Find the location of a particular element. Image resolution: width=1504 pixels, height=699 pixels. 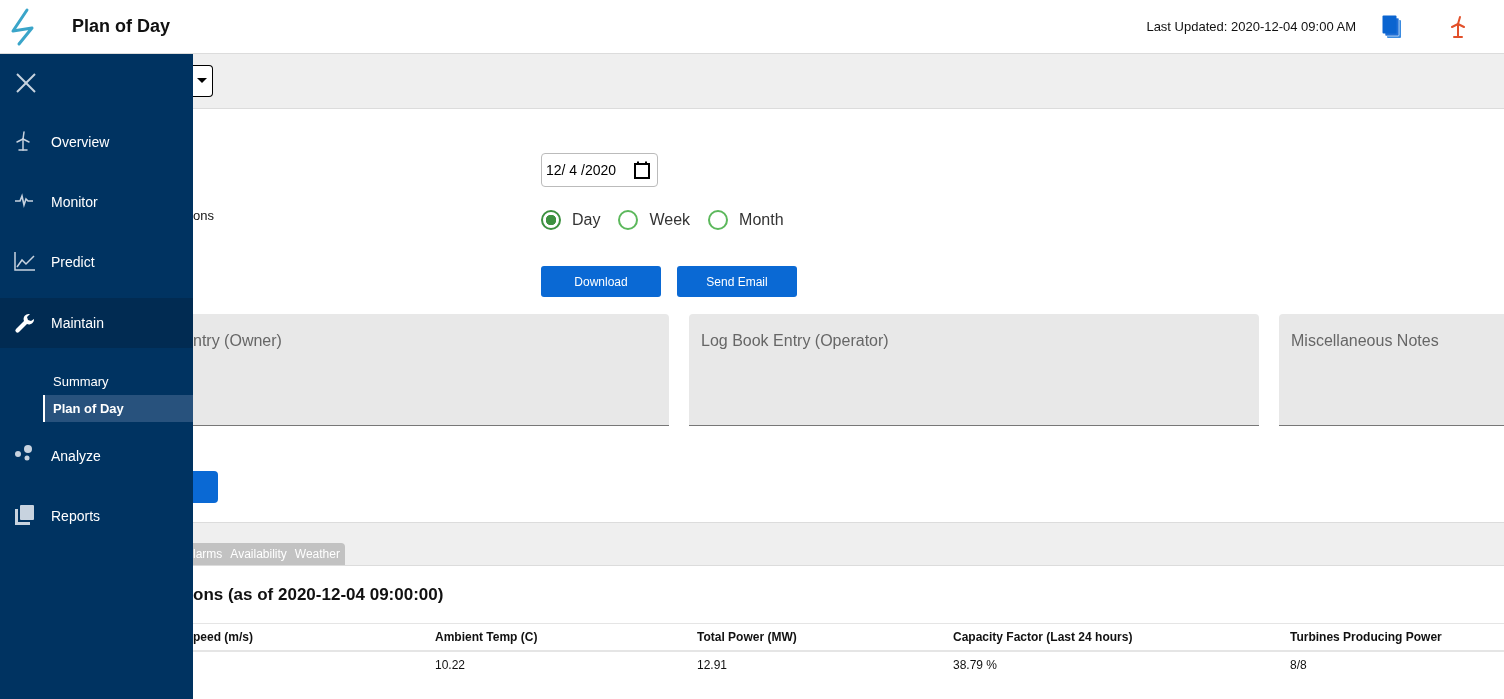

nav-item: Maintain is located at coordinates (96, 323).